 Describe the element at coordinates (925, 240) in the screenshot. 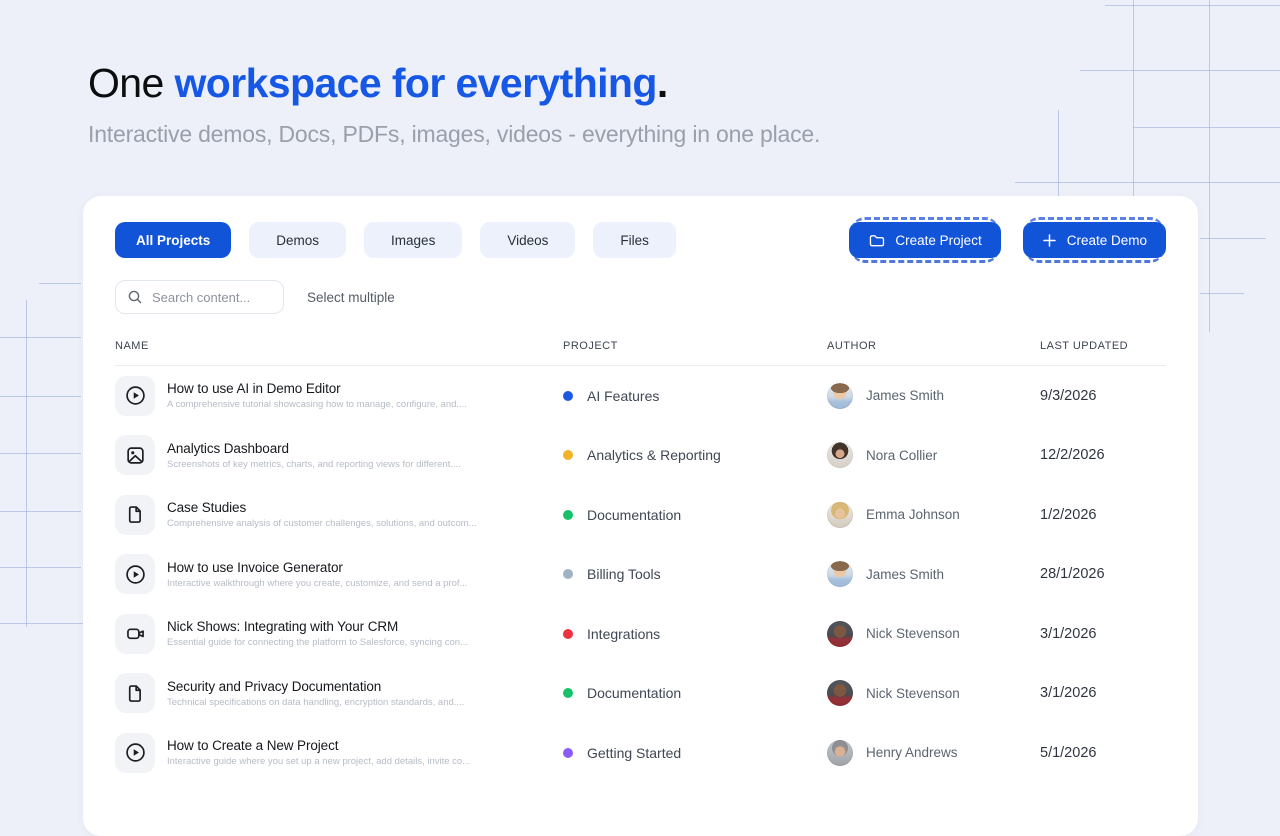

I see `create-project-button: Create Project` at that location.